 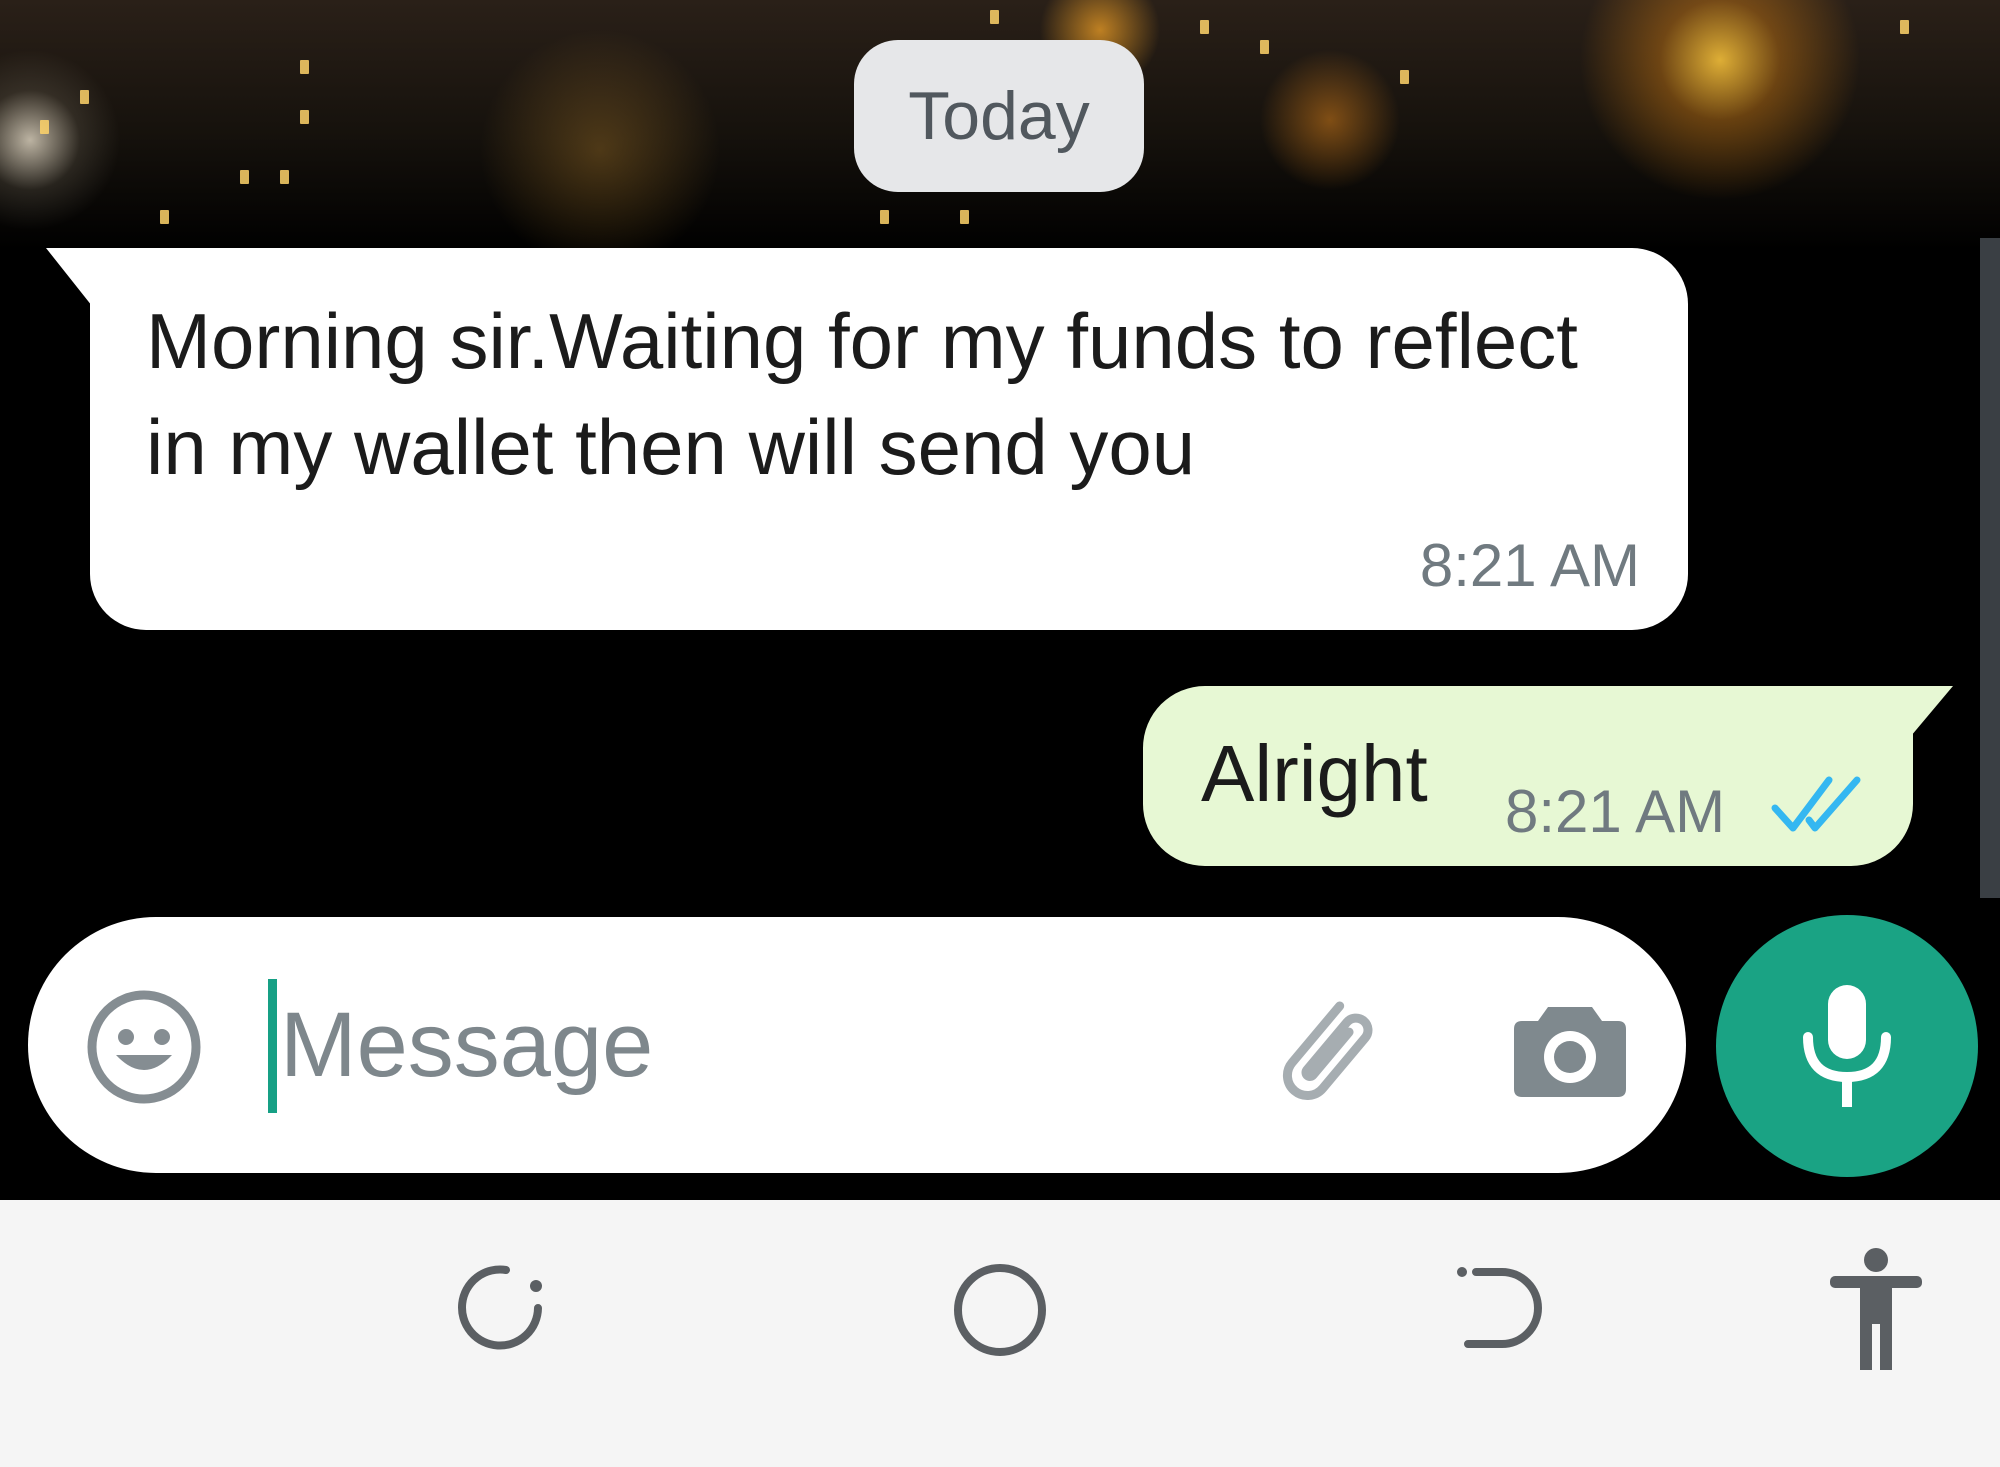 What do you see at coordinates (144, 1047) in the screenshot?
I see `smiley-icon` at bounding box center [144, 1047].